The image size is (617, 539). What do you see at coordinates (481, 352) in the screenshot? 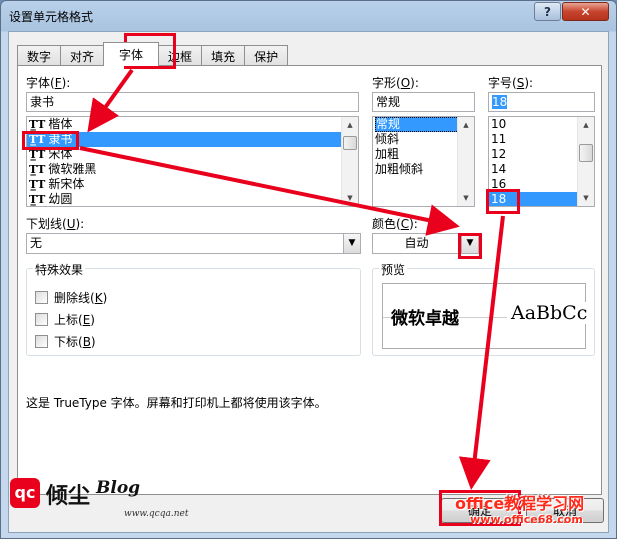
I see `arrow-size-to-ok` at bounding box center [481, 352].